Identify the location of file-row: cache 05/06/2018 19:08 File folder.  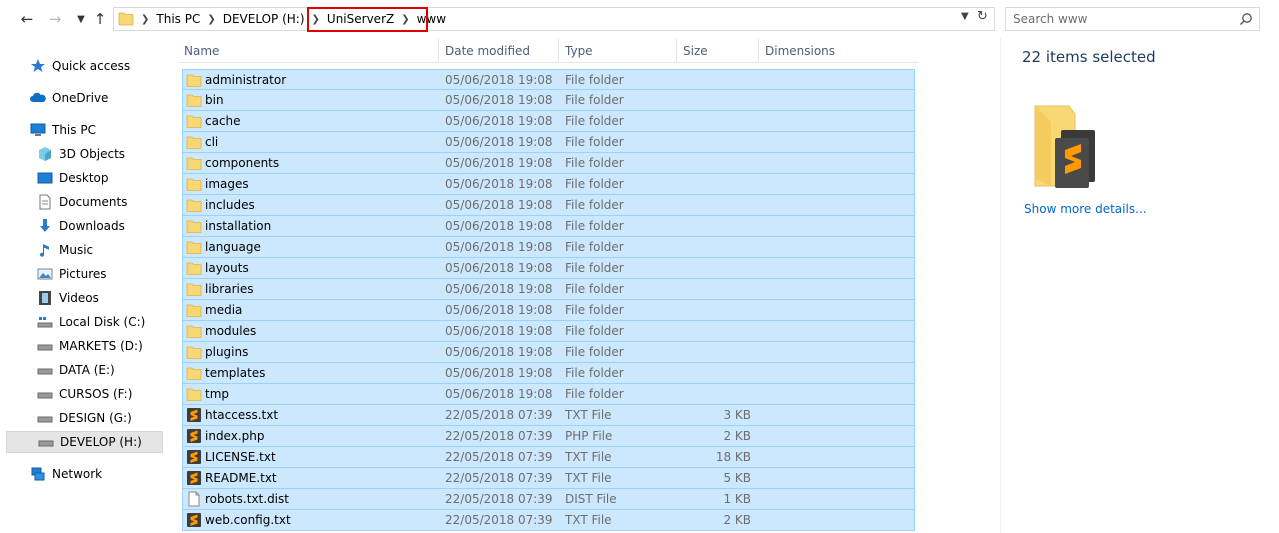
(548, 121).